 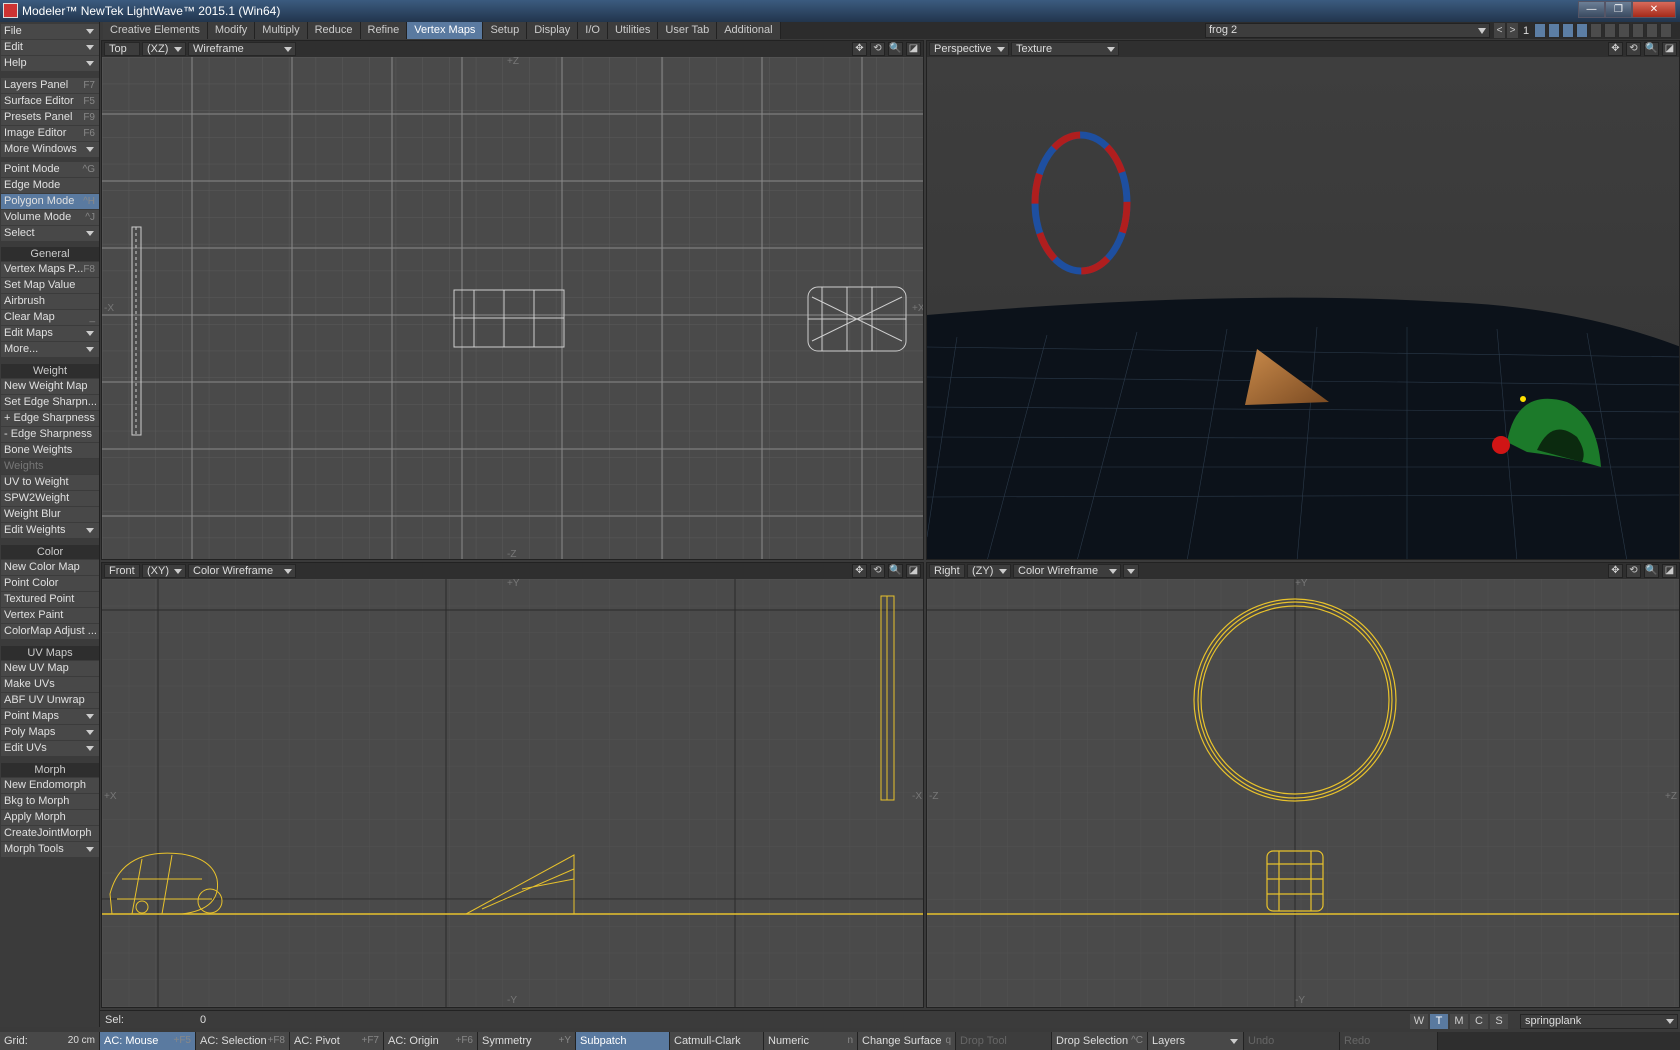 What do you see at coordinates (164, 49) in the screenshot?
I see `axis-select: (XZ)` at bounding box center [164, 49].